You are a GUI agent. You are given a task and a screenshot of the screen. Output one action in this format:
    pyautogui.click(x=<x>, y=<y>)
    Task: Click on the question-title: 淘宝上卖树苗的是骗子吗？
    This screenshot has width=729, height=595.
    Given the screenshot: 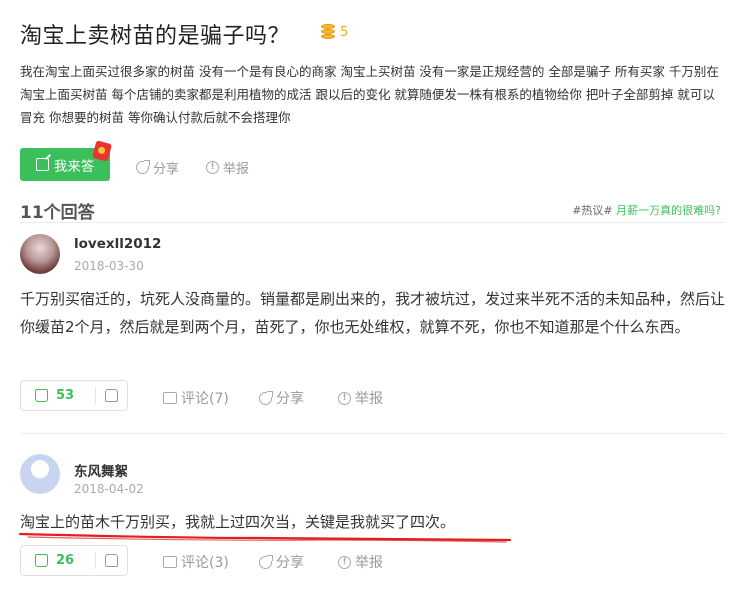 What is the action you would take?
    pyautogui.click(x=155, y=36)
    